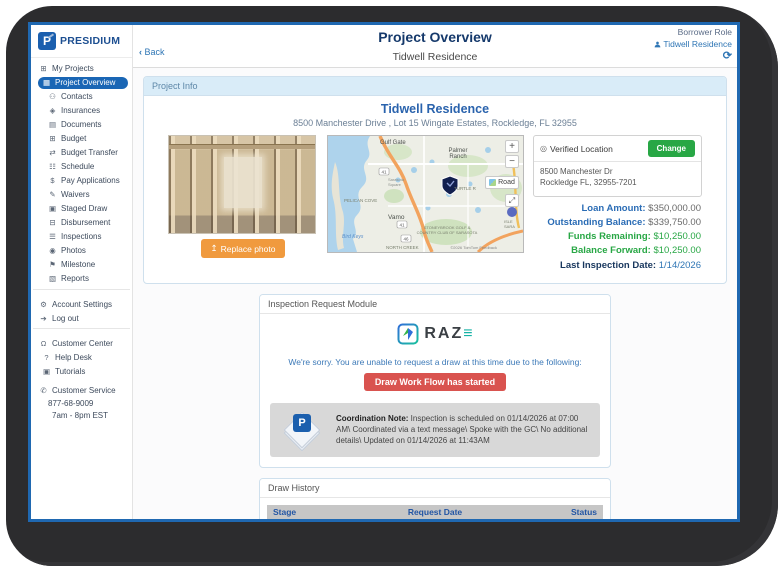  What do you see at coordinates (361, 200) in the screenshot?
I see `map-label: PELICAN COVE` at bounding box center [361, 200].